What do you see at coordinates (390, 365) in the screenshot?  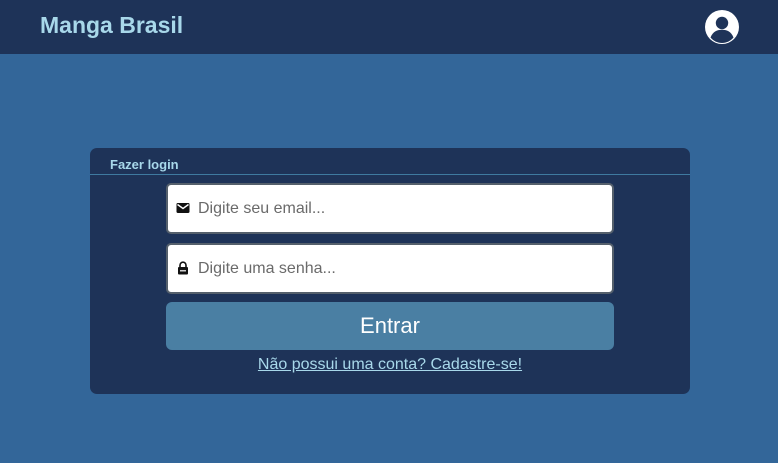 I see `signup-link: Não possui uma conta? Cadastre-se!` at bounding box center [390, 365].